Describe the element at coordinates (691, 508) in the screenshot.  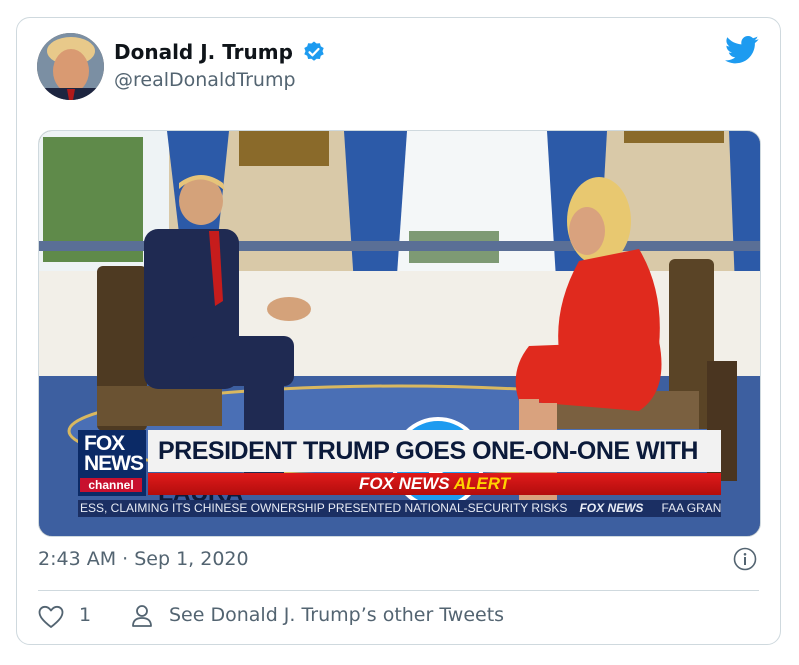
I see `ticker-tail: FAA GRAN` at that location.